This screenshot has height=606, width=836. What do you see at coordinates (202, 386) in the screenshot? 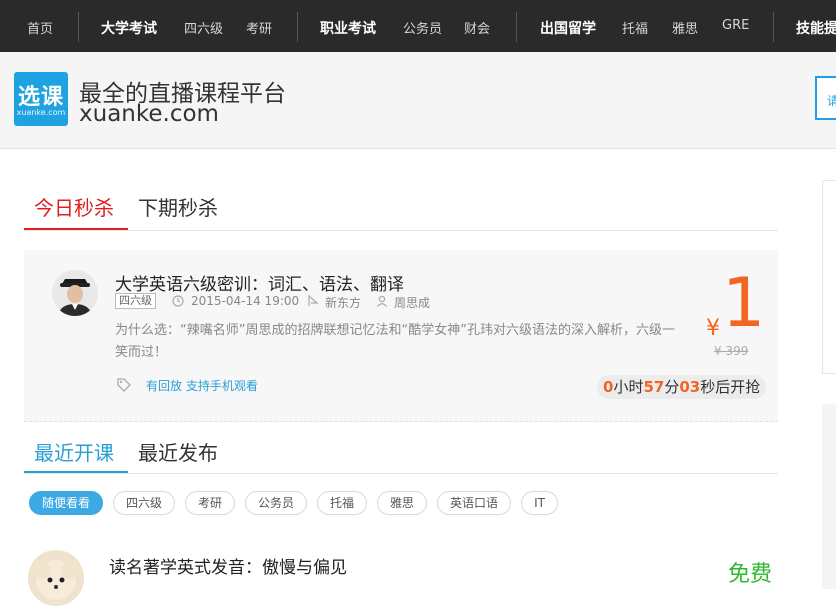
I see `course-feature-tags: 有回放 支持手机观看` at bounding box center [202, 386].